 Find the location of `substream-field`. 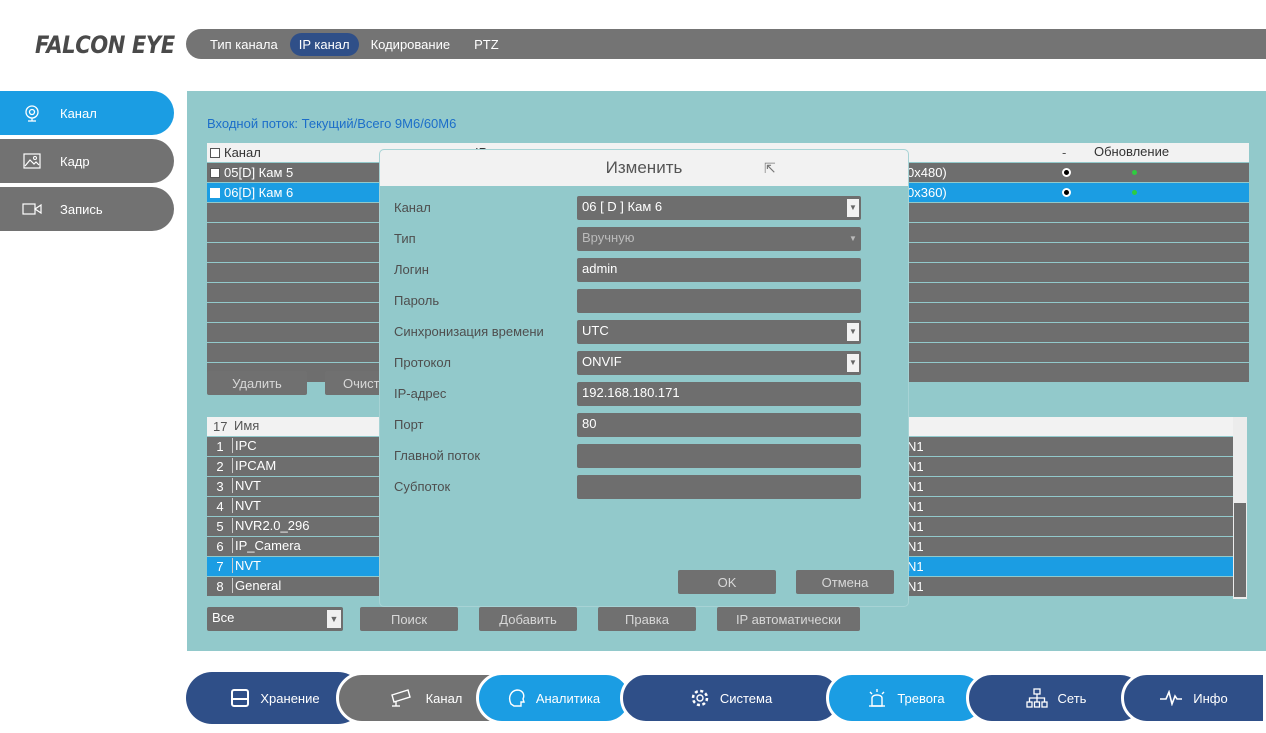

substream-field is located at coordinates (719, 487).